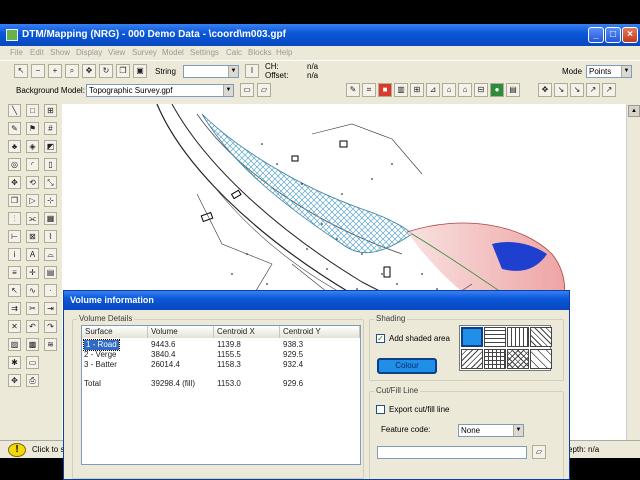 Image resolution: width=640 pixels, height=480 pixels. Describe the element at coordinates (32, 362) in the screenshot. I see `frame-tool-button: ▭` at that location.